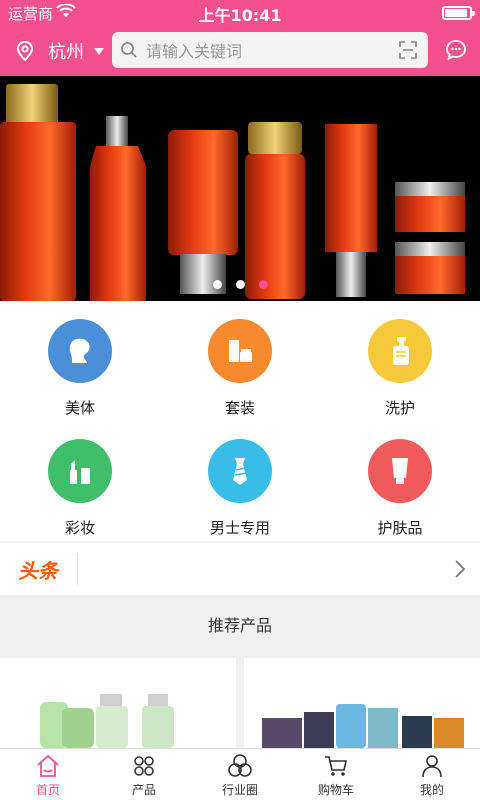 Image resolution: width=480 pixels, height=800 pixels. I want to click on search-bar: 请输入关键词, so click(270, 50).